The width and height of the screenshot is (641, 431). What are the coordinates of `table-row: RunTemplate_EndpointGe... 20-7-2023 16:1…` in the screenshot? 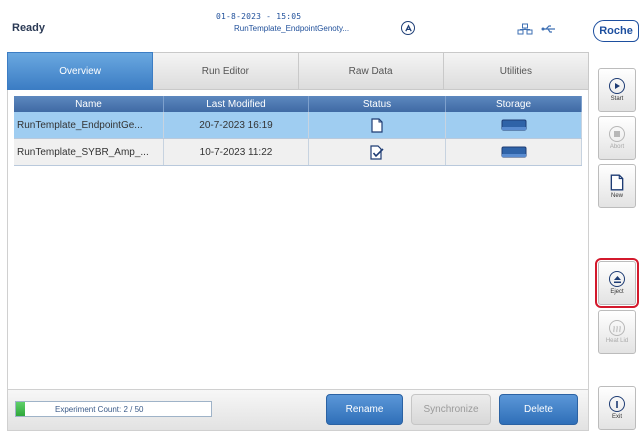 It's located at (298, 125).